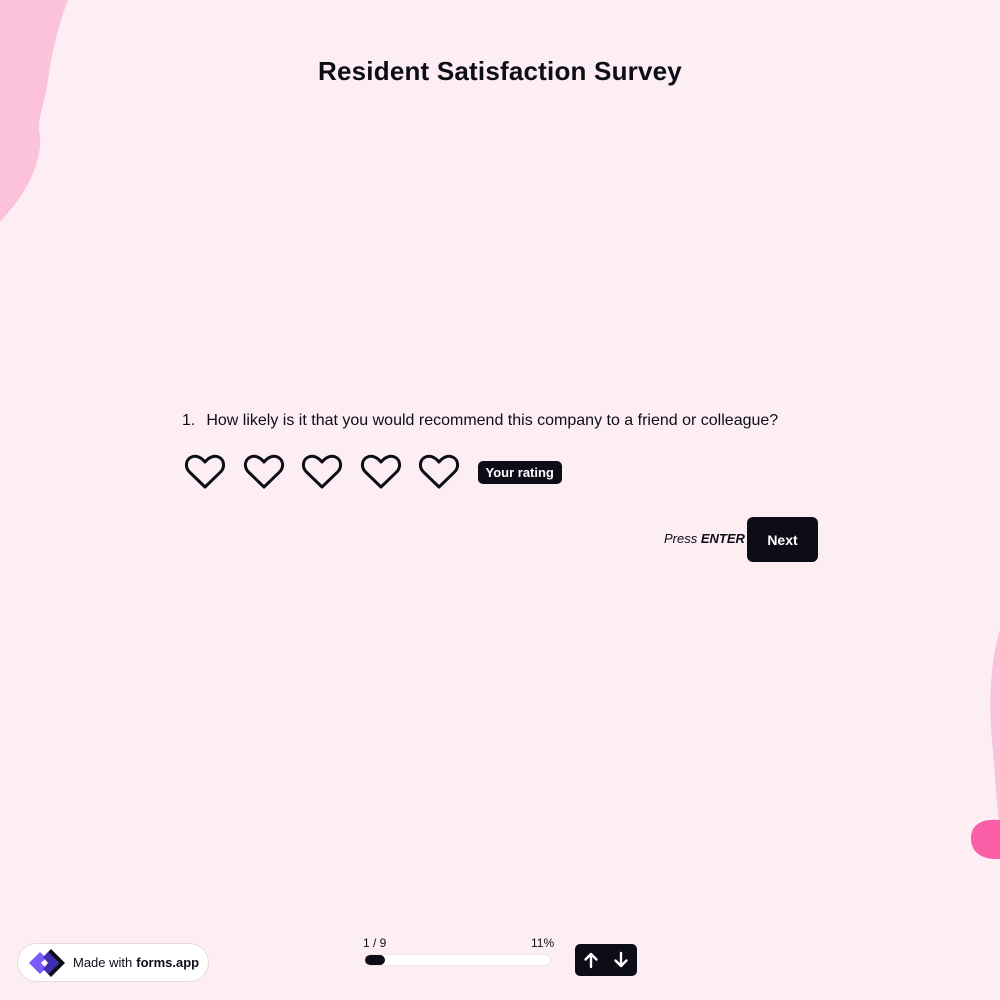 The image size is (1000, 1000). I want to click on rating-badge: Your rating, so click(519, 472).